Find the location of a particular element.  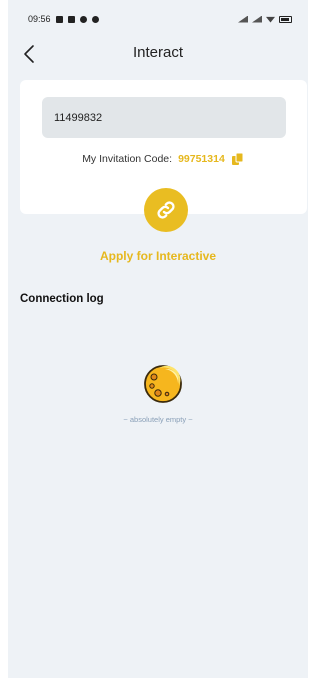

invitation-code: 99751314 is located at coordinates (201, 159).